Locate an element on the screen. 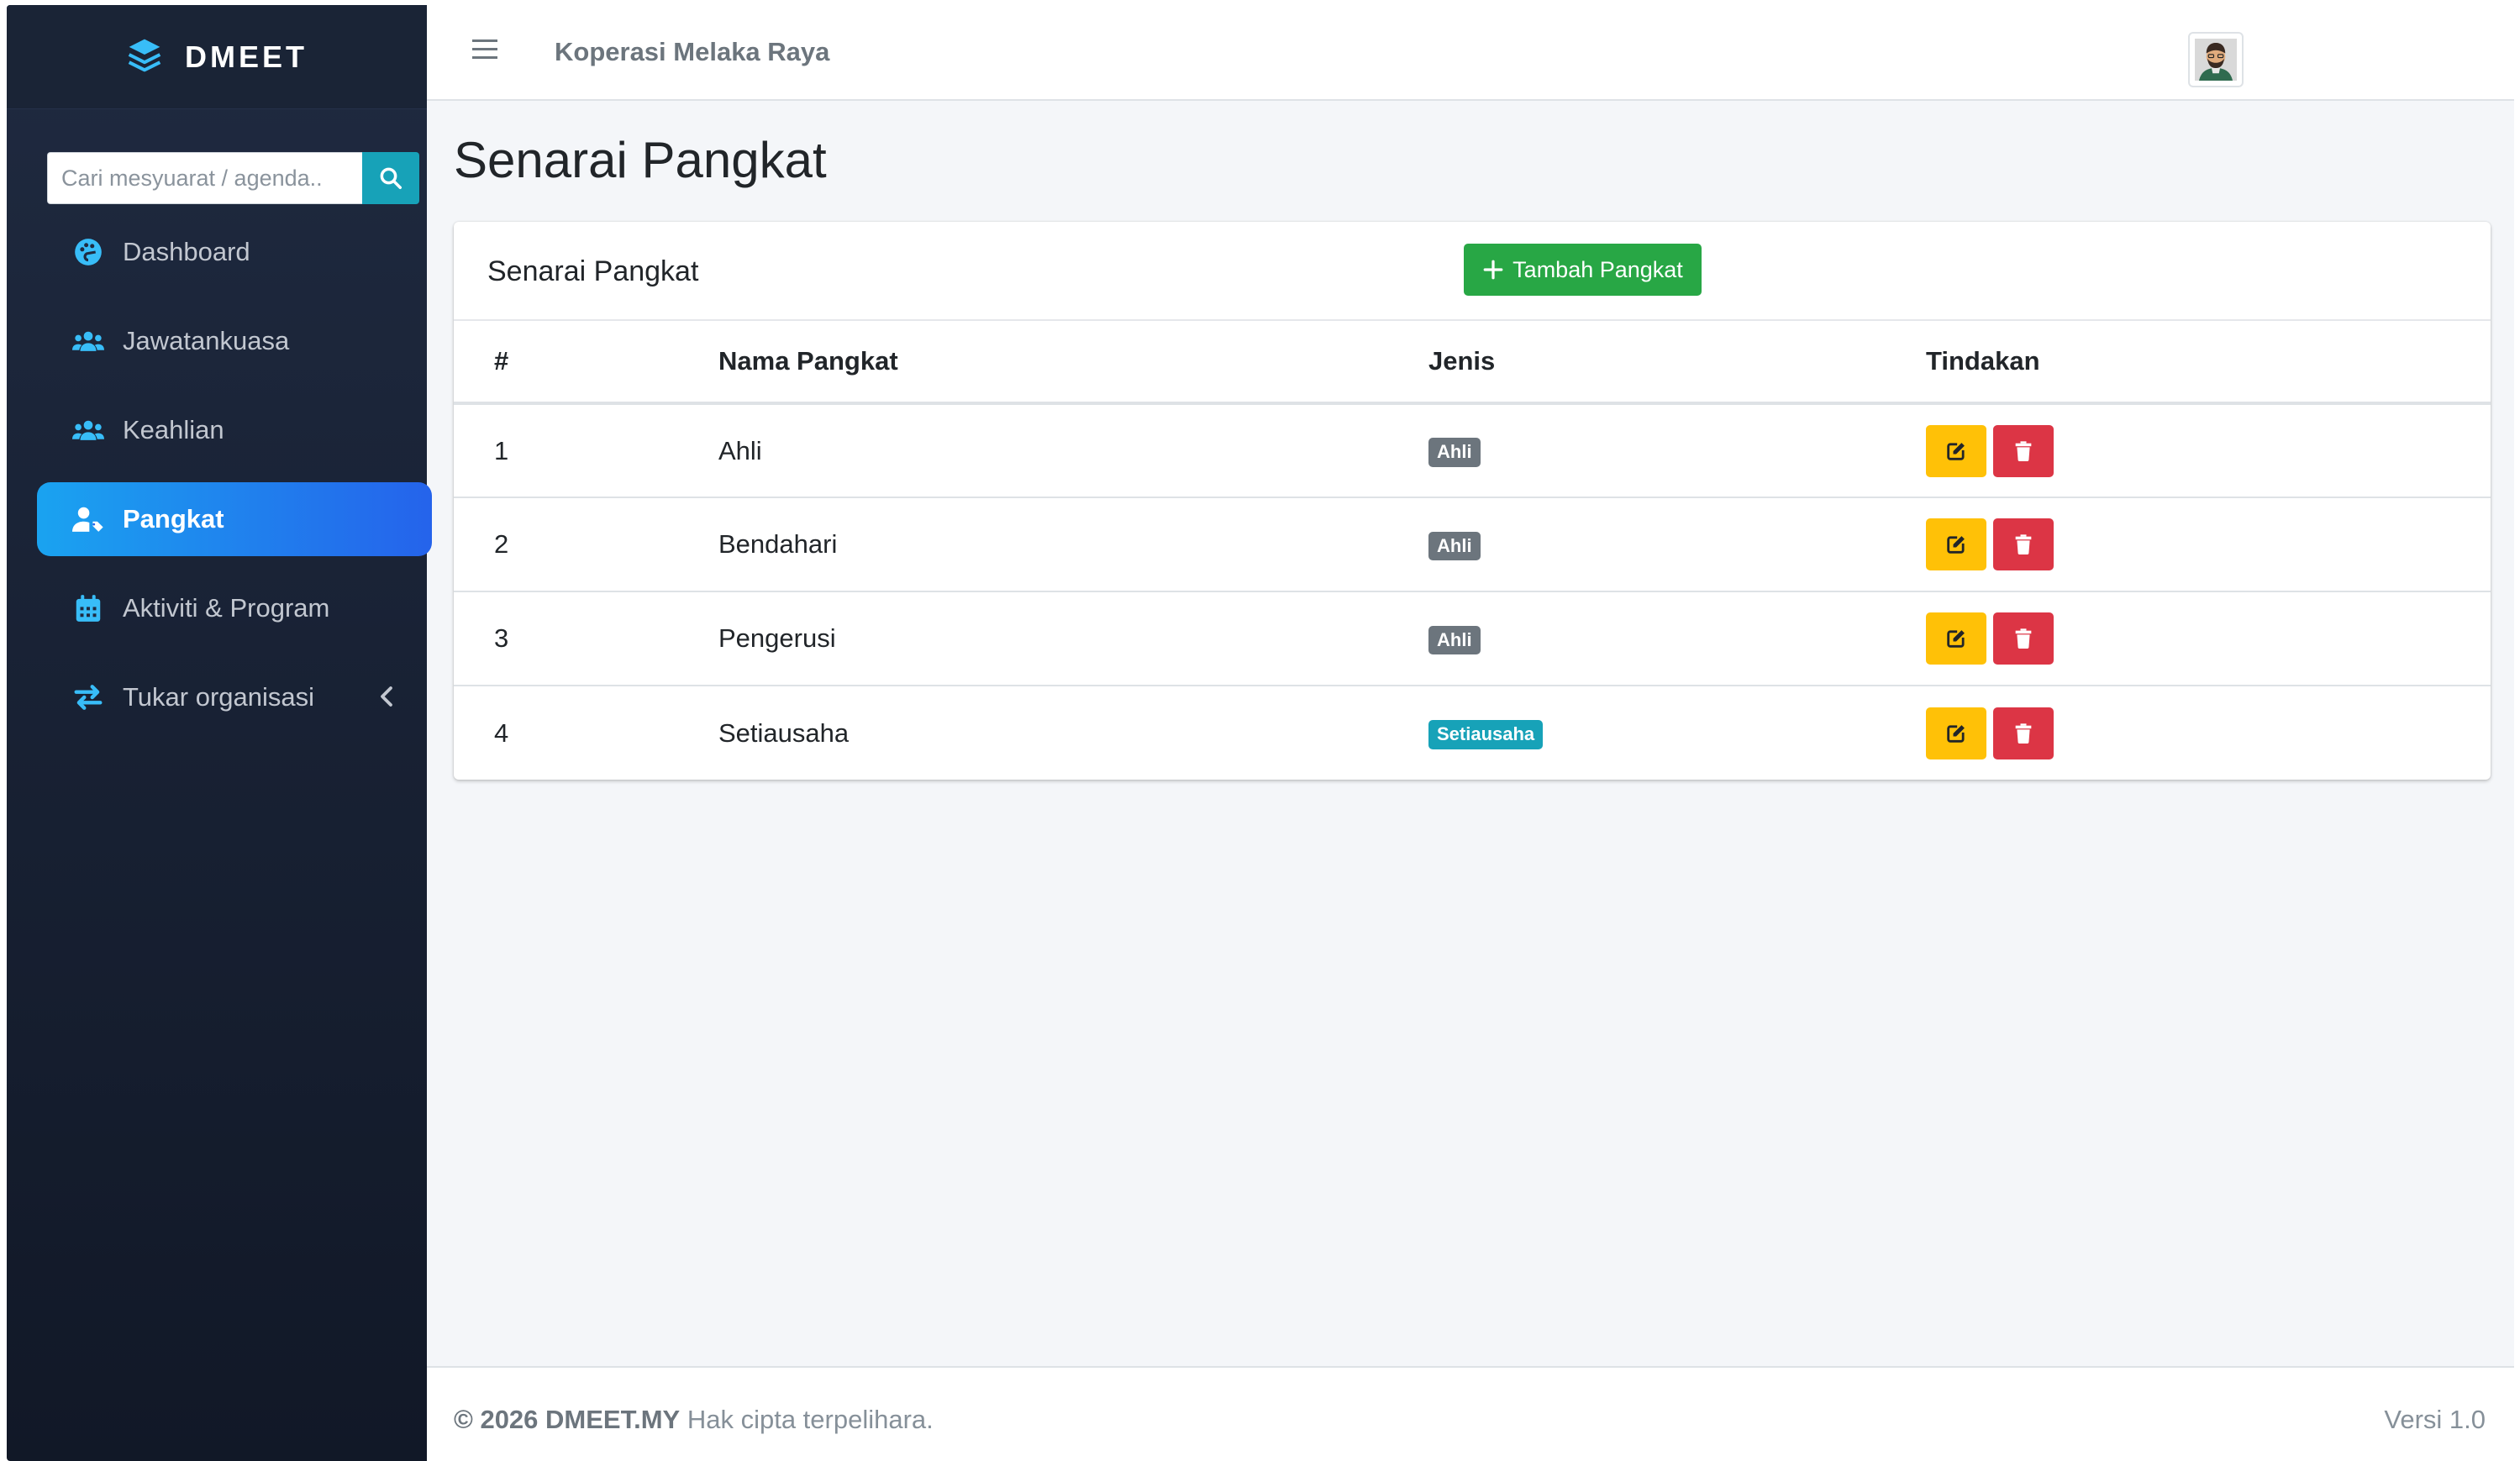  sidebar-nav: Dashboard Jawatankuasa Keahlian Pangkat is located at coordinates (247, 482).